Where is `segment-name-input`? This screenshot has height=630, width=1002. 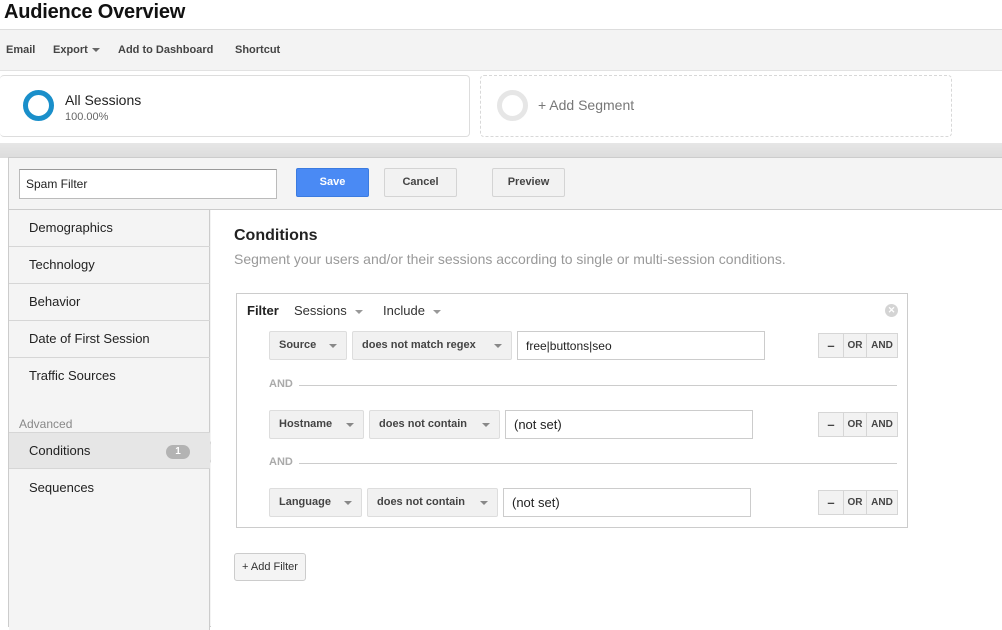
segment-name-input is located at coordinates (148, 184).